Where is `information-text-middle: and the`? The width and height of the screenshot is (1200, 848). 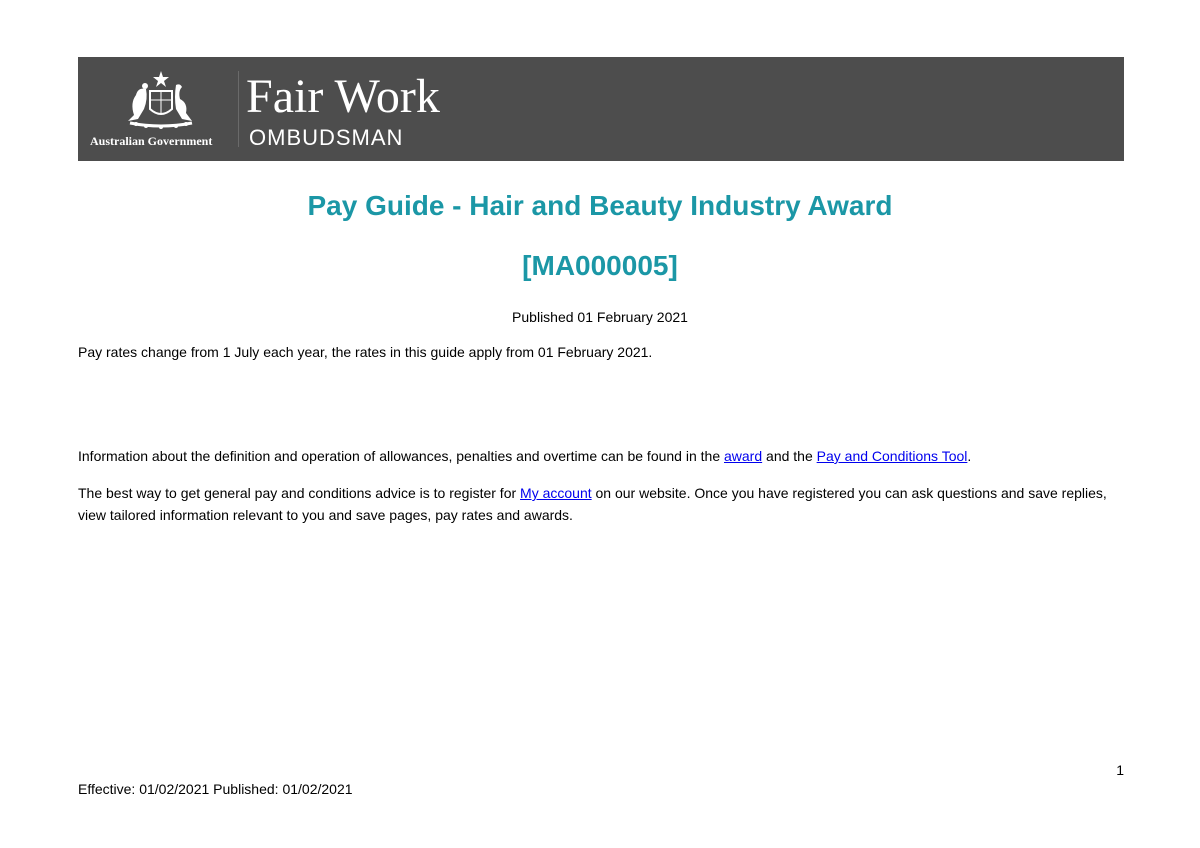 information-text-middle: and the is located at coordinates (789, 456).